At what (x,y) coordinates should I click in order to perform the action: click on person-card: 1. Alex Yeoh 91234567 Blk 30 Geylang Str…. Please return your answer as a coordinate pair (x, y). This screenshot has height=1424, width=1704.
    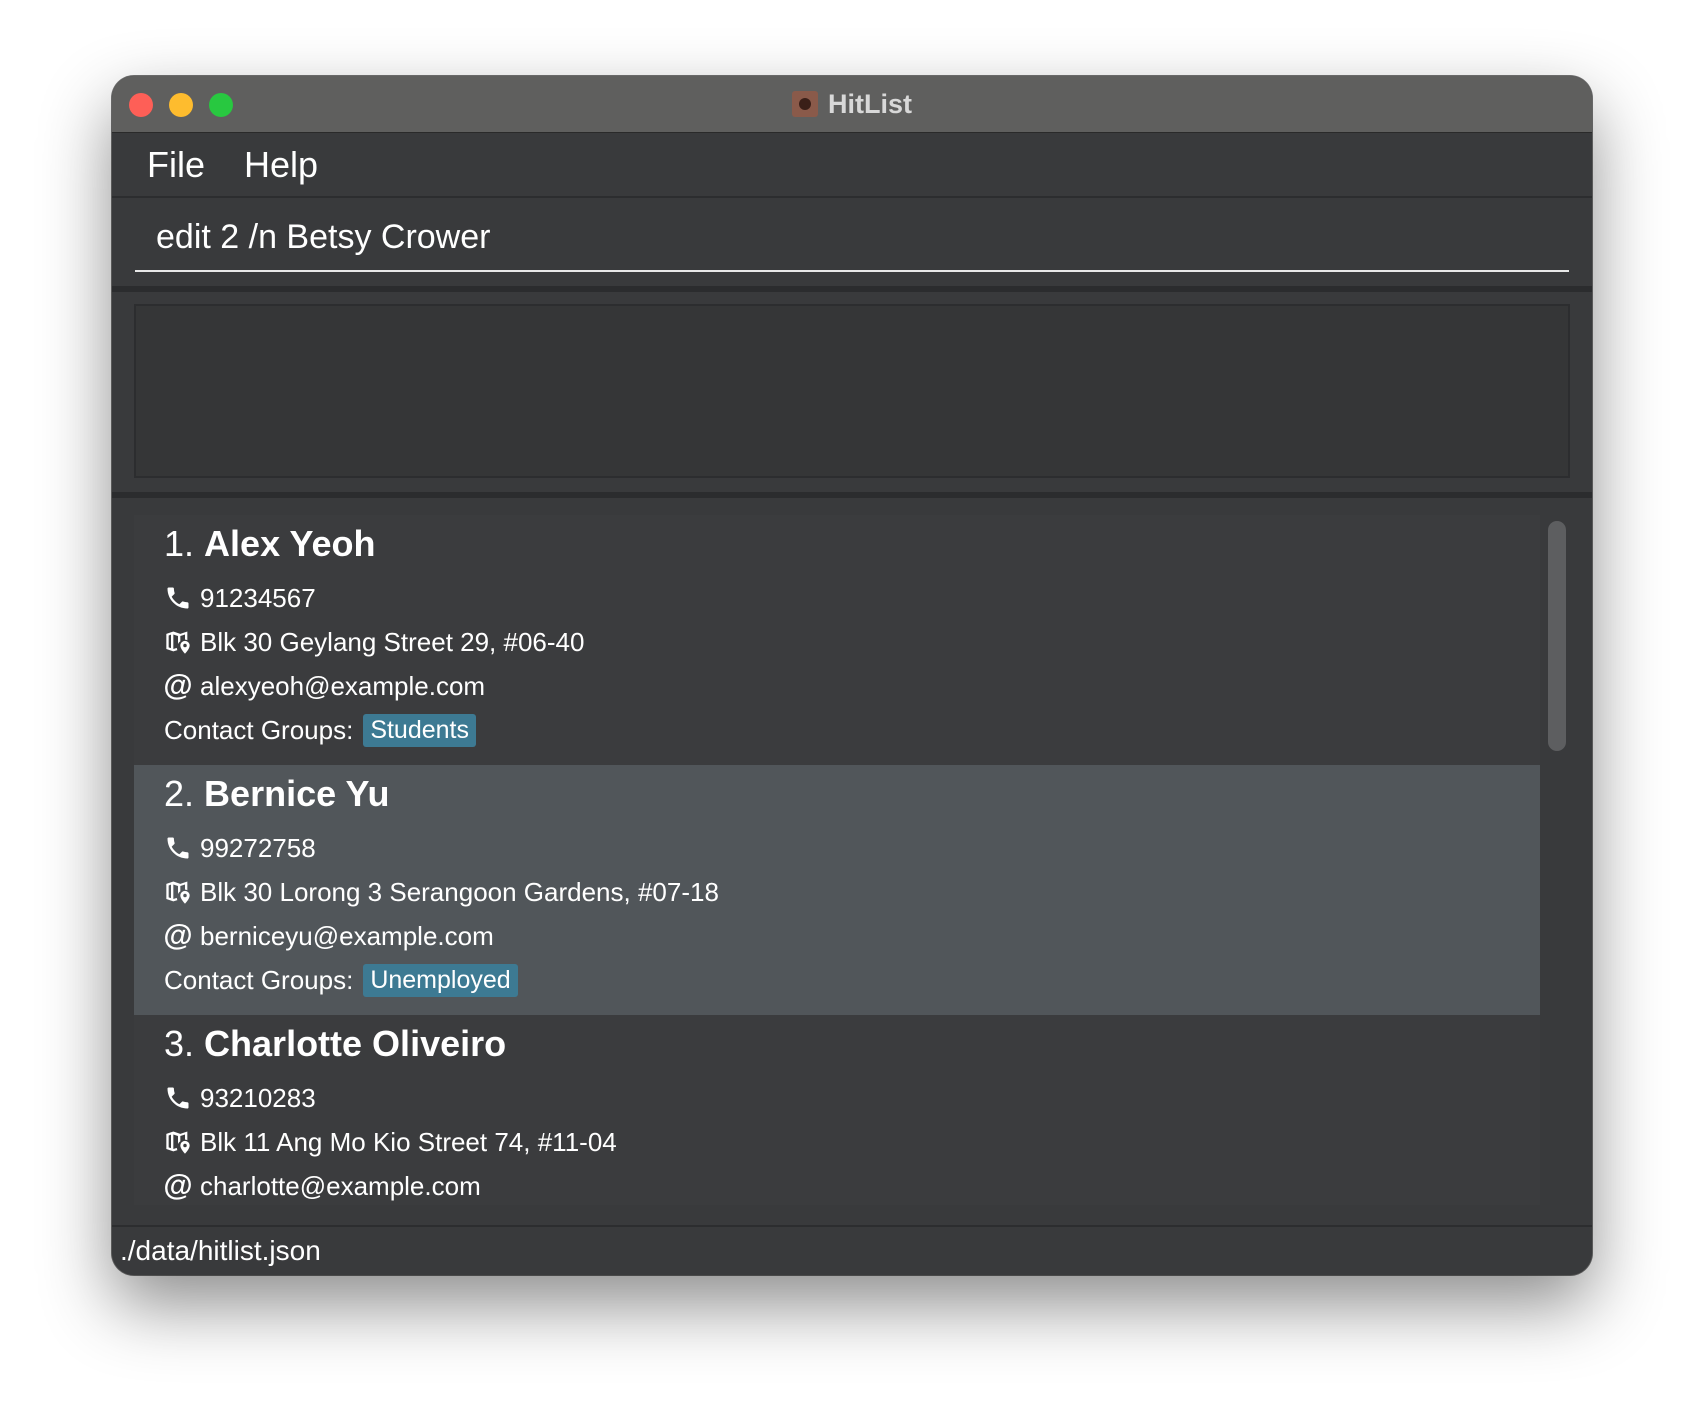
    Looking at the image, I should click on (837, 640).